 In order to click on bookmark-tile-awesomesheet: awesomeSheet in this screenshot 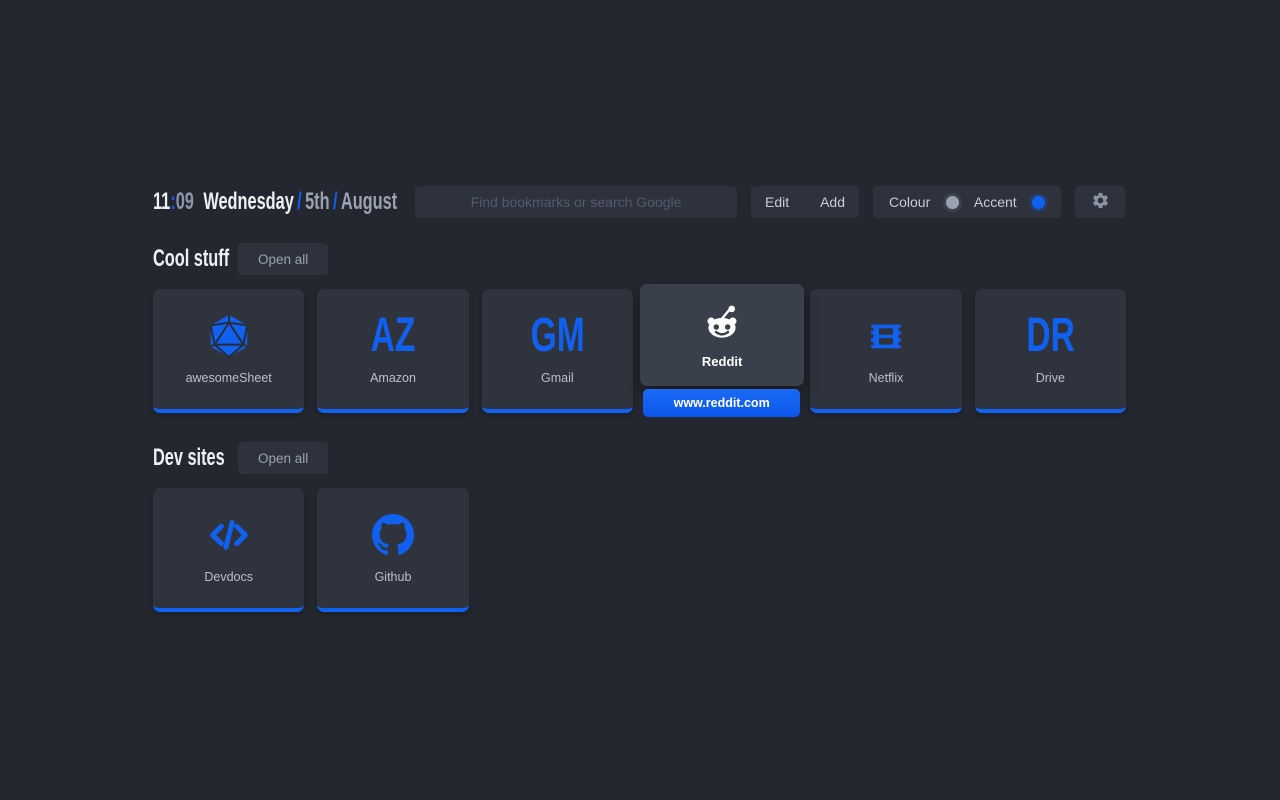, I will do `click(229, 351)`.